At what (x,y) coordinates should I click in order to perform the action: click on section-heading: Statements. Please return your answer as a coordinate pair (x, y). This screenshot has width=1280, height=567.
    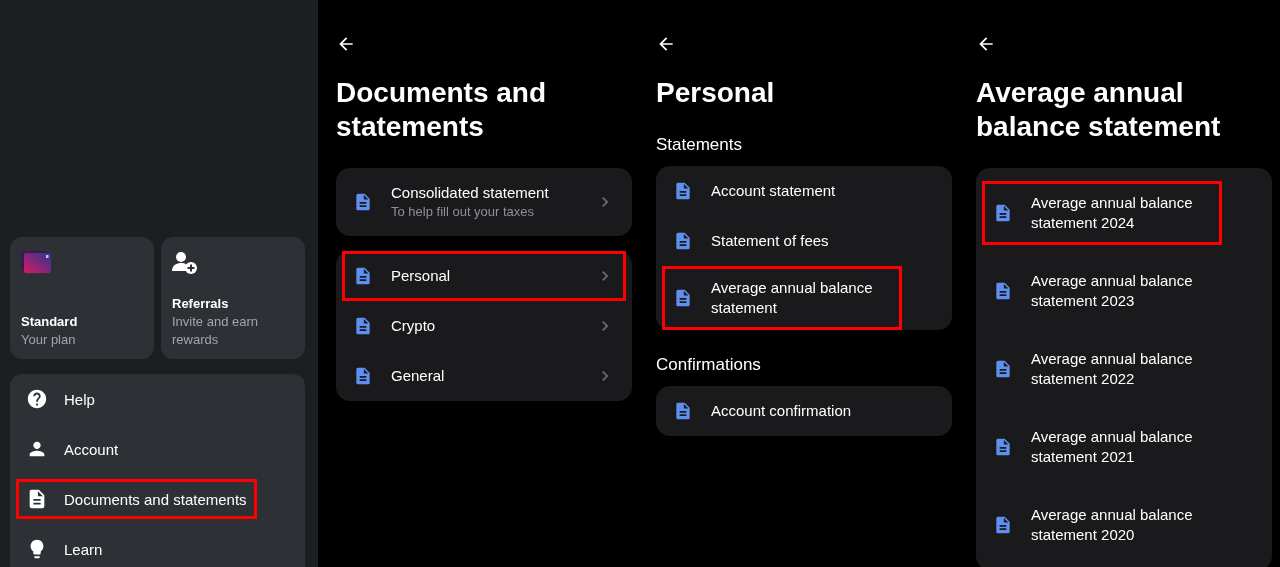
    Looking at the image, I should click on (699, 145).